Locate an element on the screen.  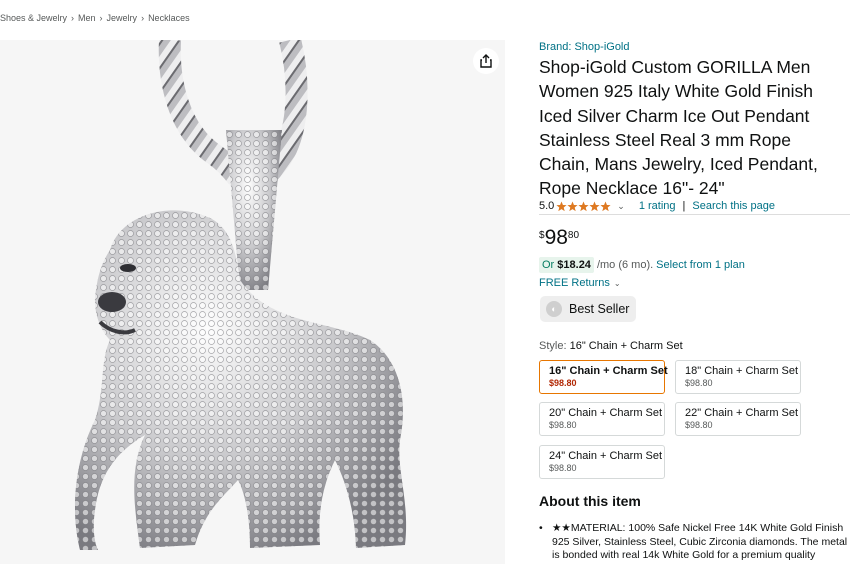
option-label: 16" Chain + Charm Set is located at coordinates (608, 371).